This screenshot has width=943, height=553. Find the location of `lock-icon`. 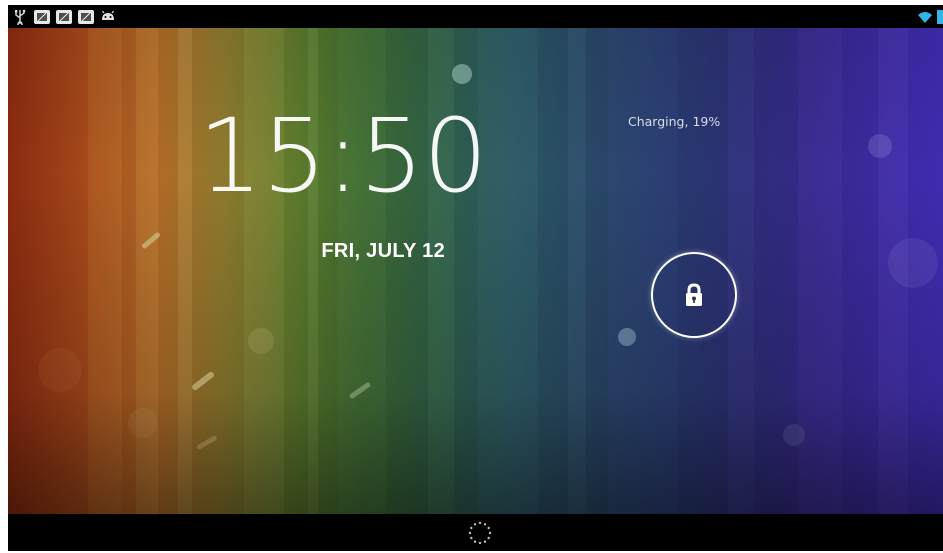

lock-icon is located at coordinates (694, 295).